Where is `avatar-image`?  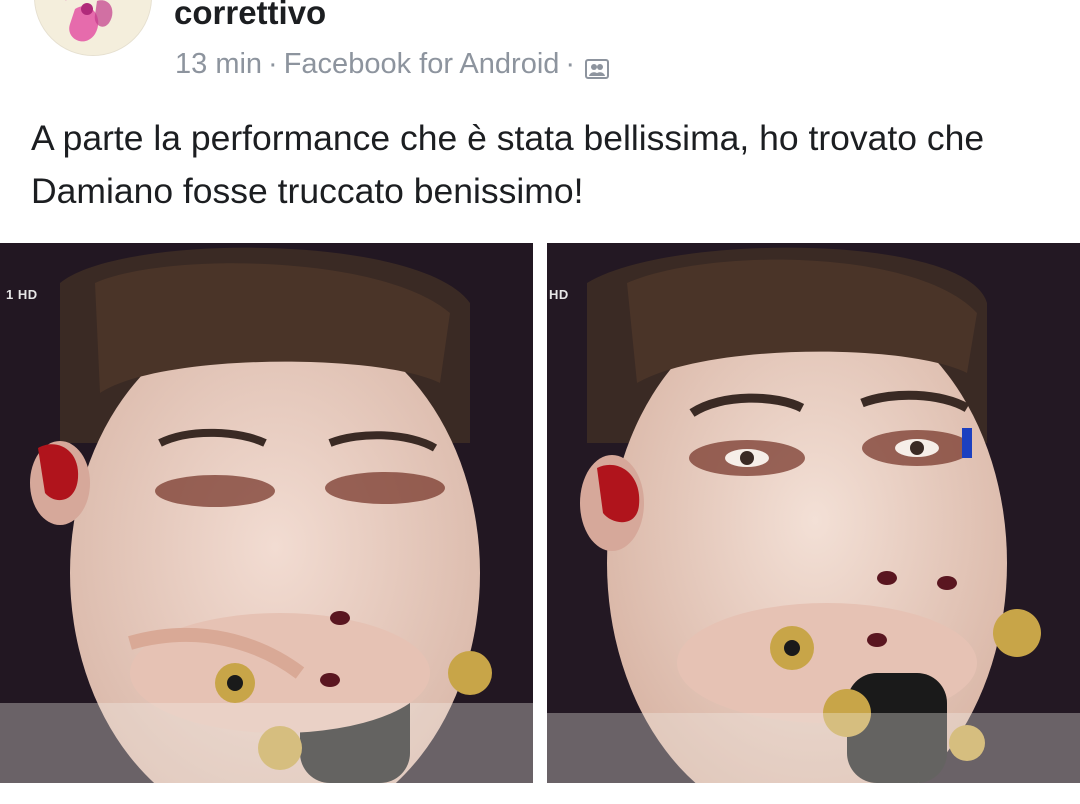 avatar-image is located at coordinates (93, 27).